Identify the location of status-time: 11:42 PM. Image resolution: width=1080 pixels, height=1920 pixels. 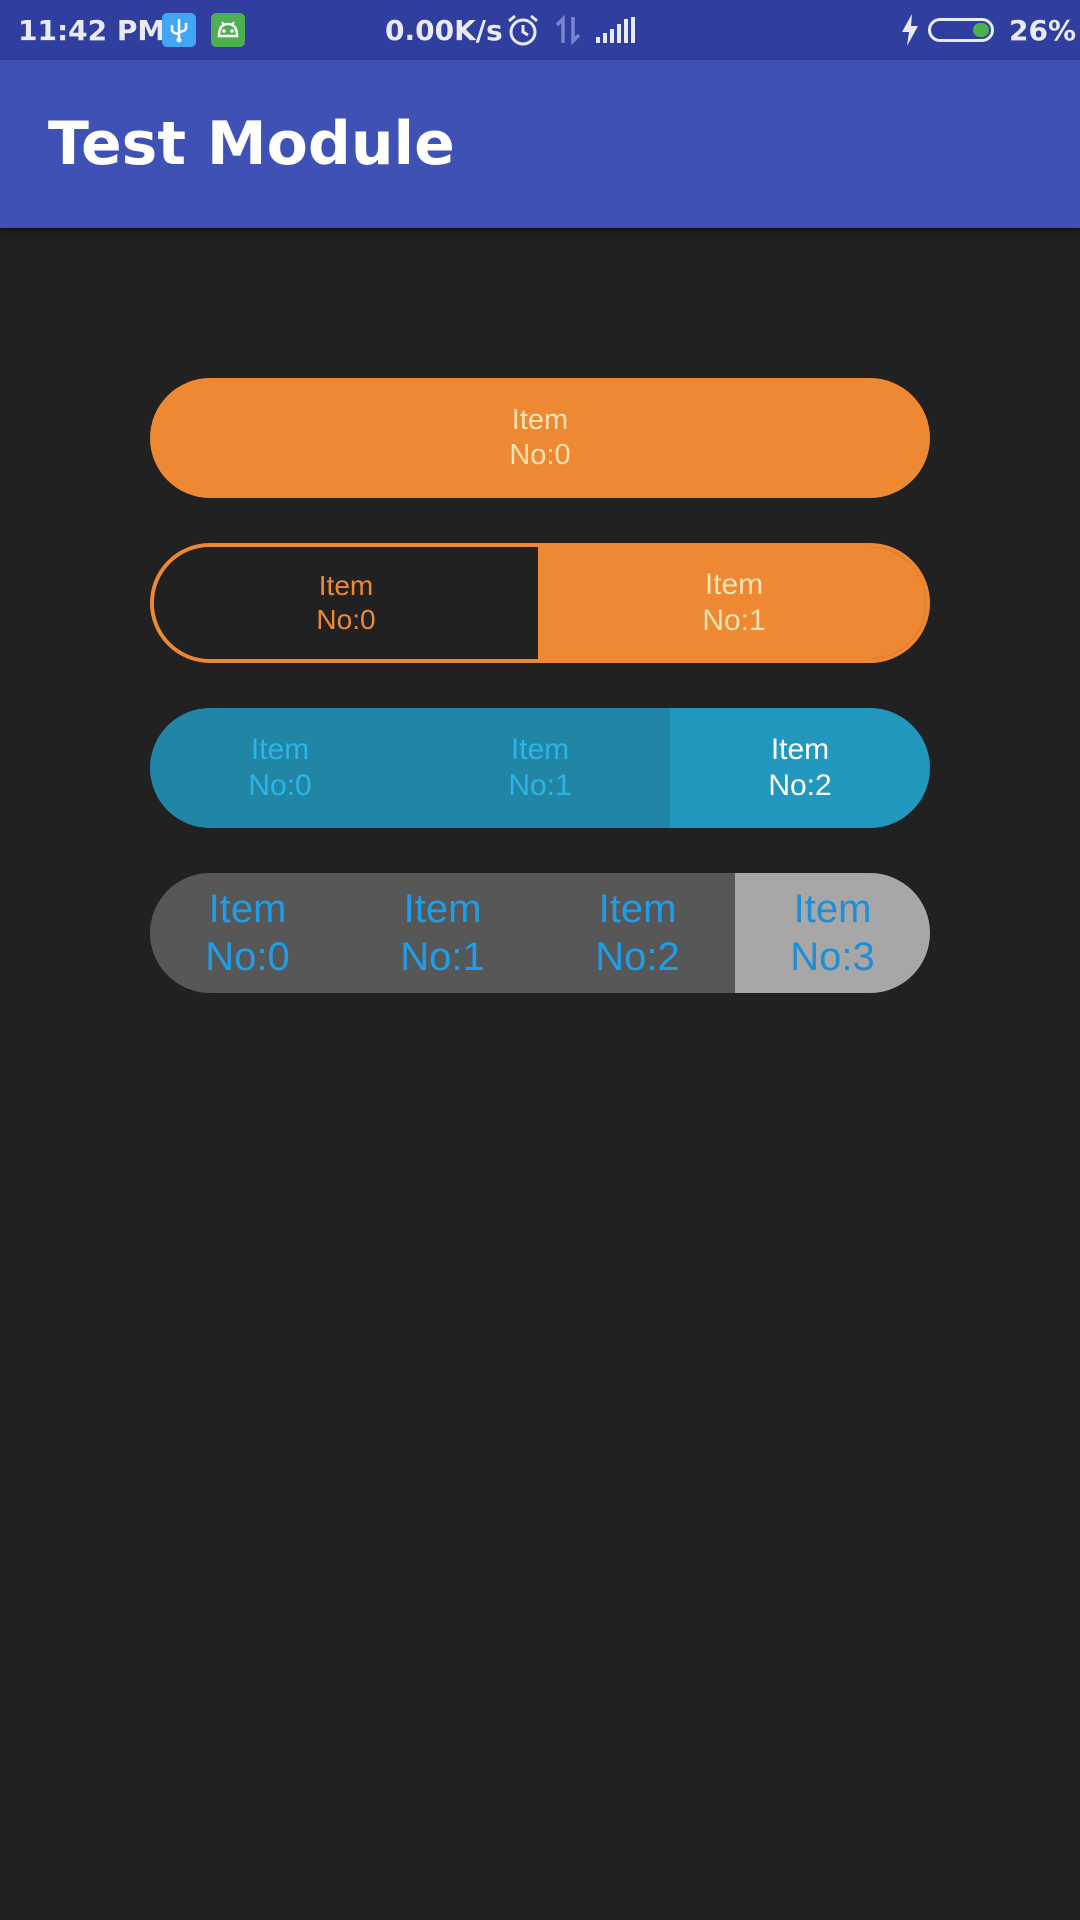
(92, 30).